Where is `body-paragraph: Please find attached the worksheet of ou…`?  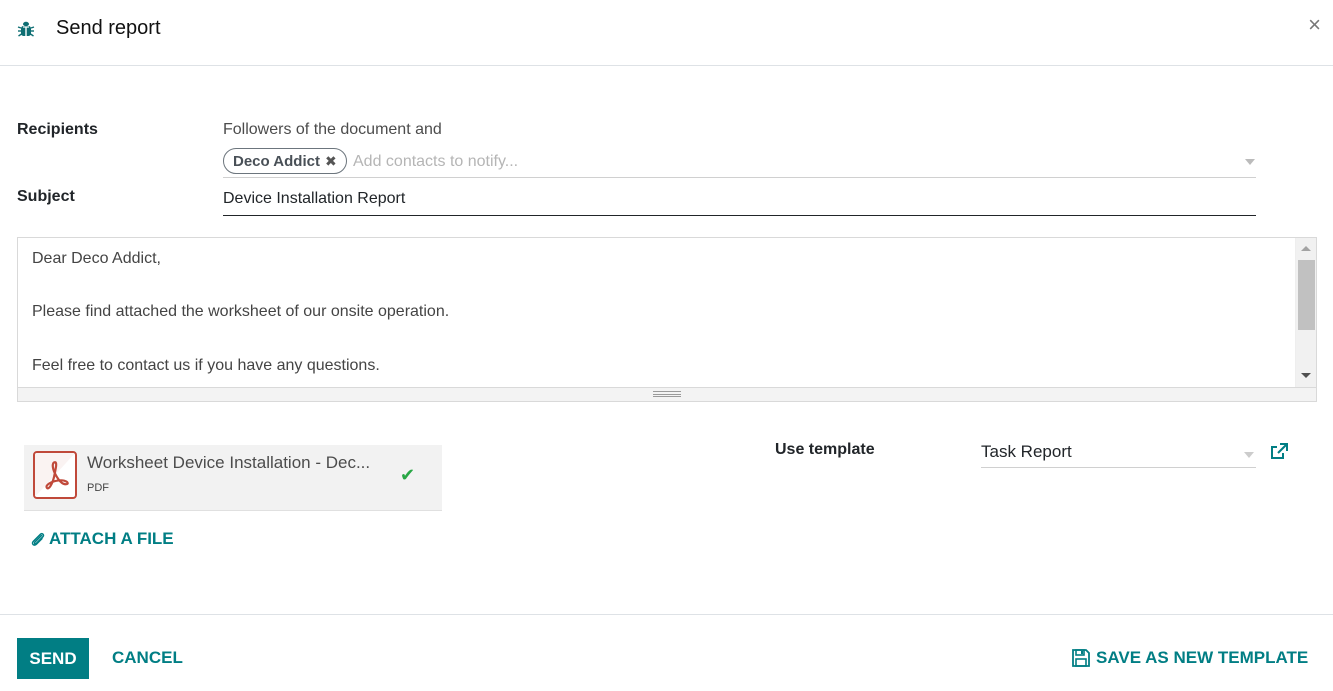
body-paragraph: Please find attached the worksheet of ou… is located at coordinates (241, 312).